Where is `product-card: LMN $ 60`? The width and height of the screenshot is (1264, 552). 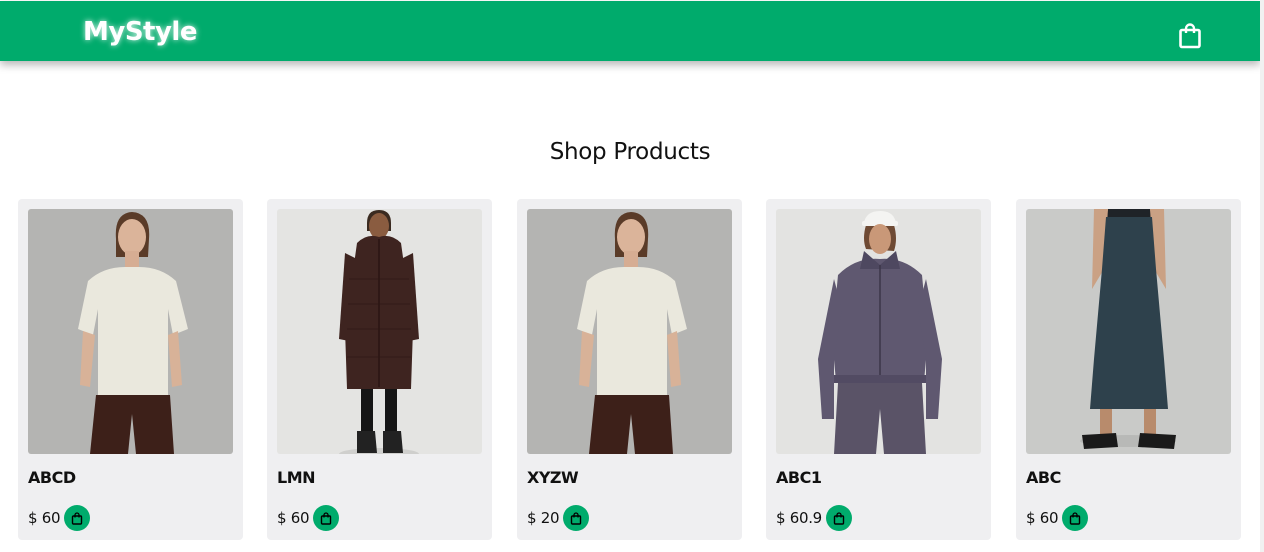
product-card: LMN $ 60 is located at coordinates (379, 369).